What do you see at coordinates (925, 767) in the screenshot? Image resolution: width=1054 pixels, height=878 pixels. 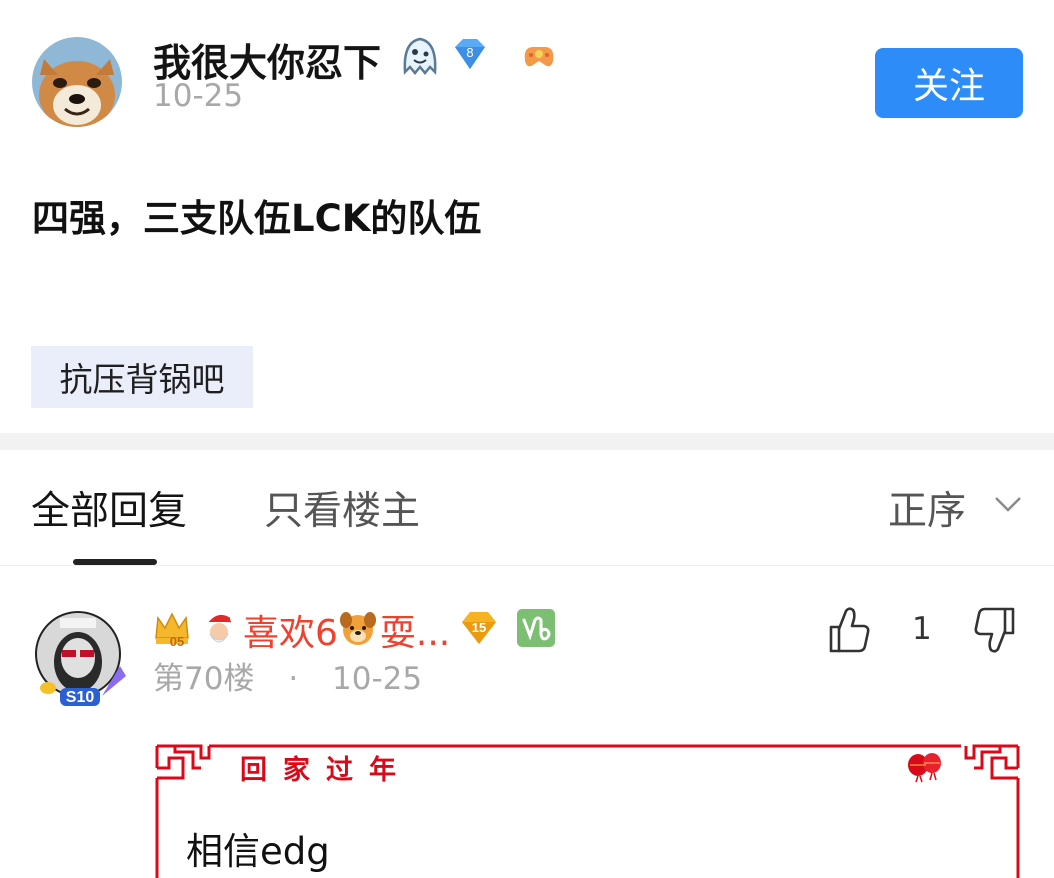 I see `lantern-icon` at bounding box center [925, 767].